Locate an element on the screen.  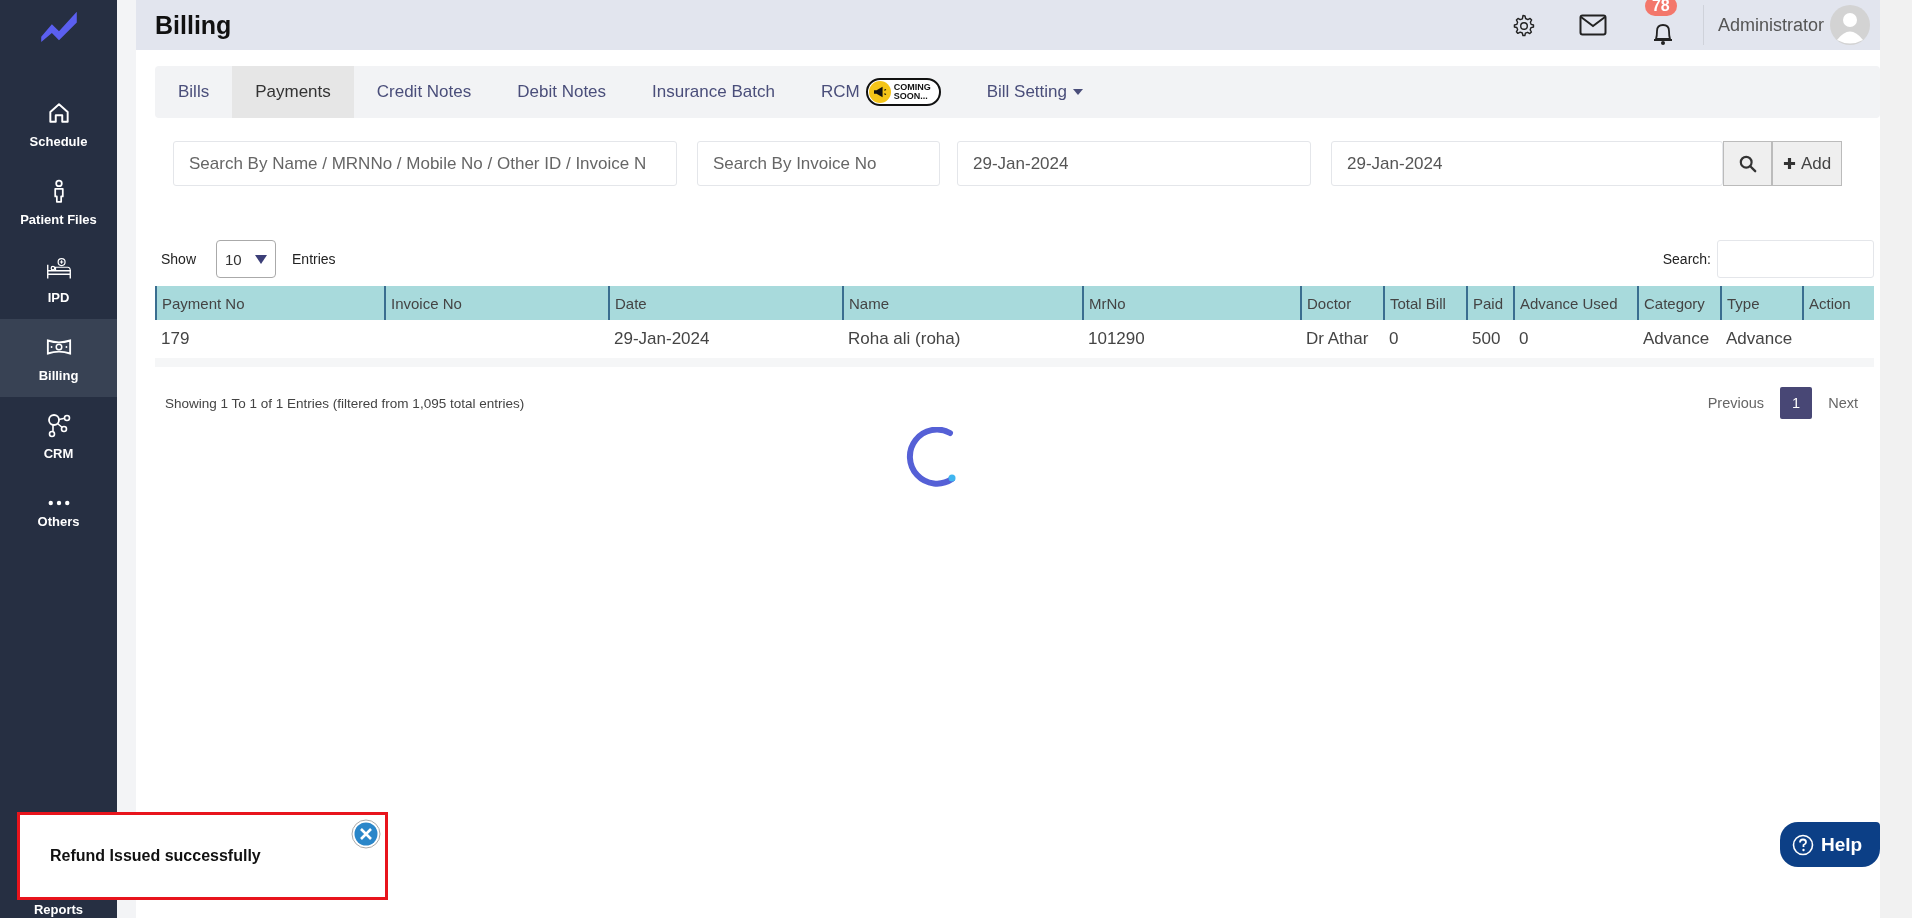
sidebar-item: Patient Files is located at coordinates (58, 202).